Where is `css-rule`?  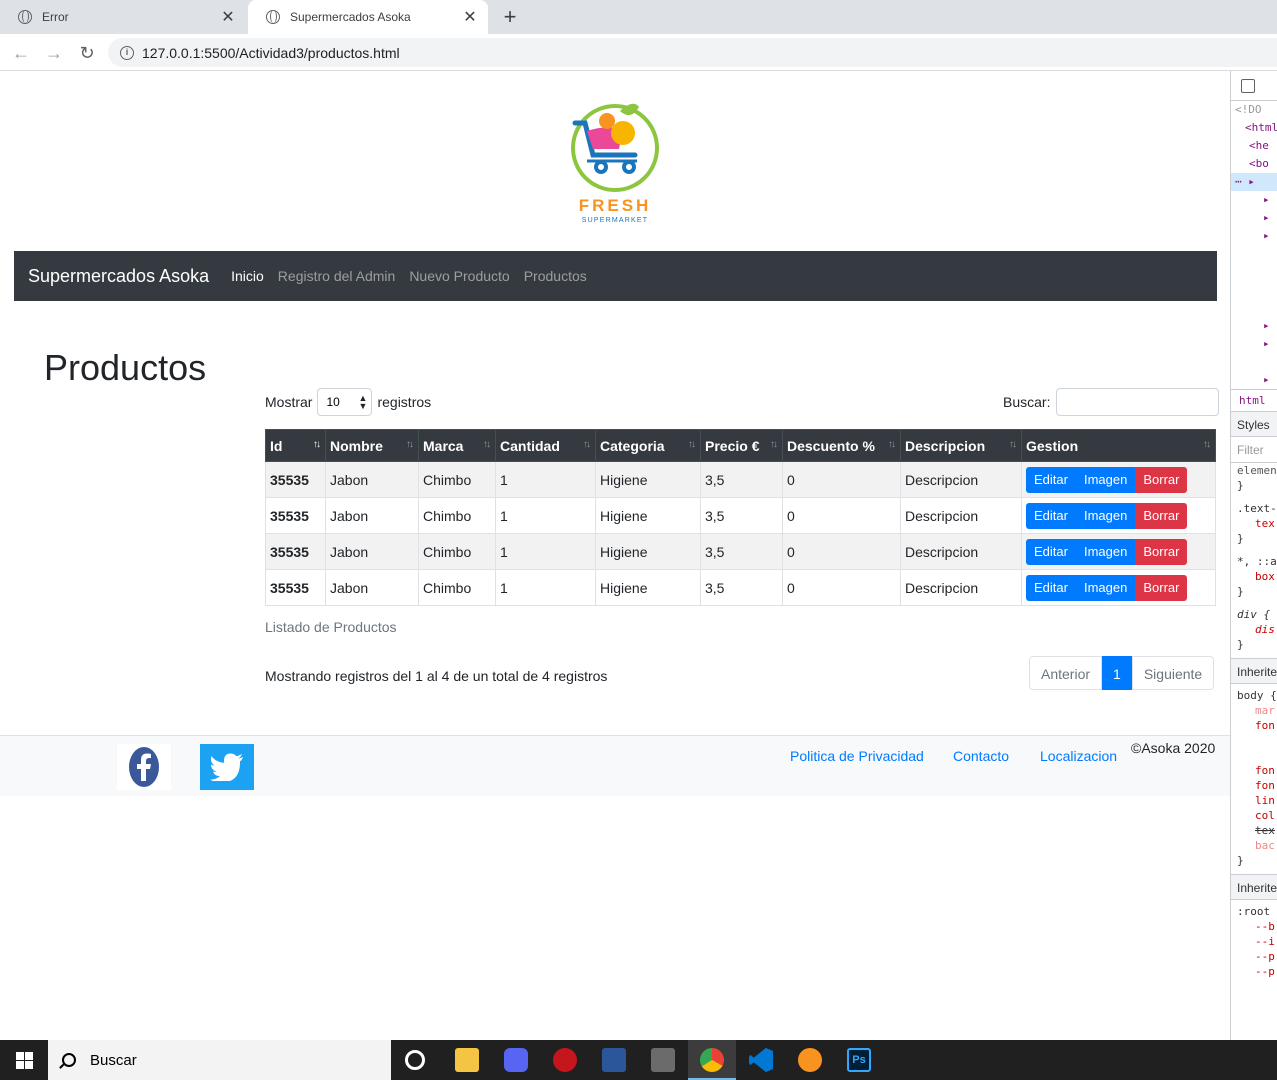 css-rule is located at coordinates (1254, 755).